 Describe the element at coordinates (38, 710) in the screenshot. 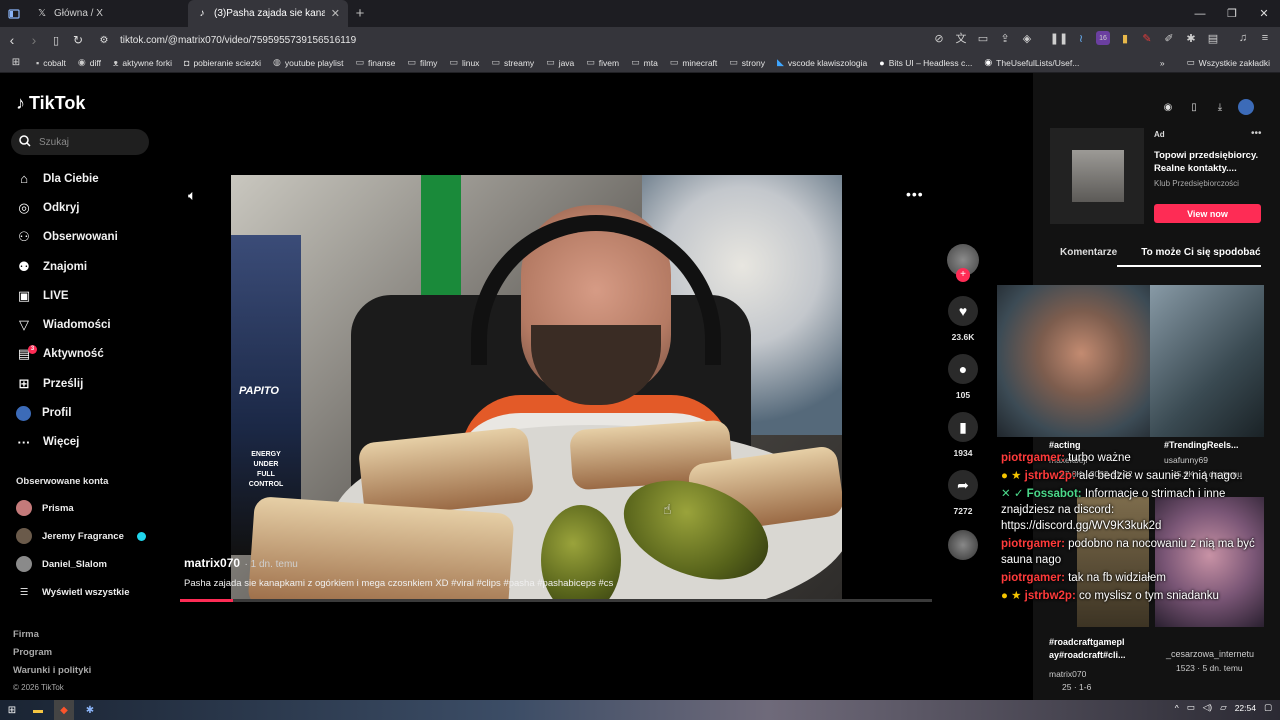

I see `file-explorer-icon: ▬` at that location.